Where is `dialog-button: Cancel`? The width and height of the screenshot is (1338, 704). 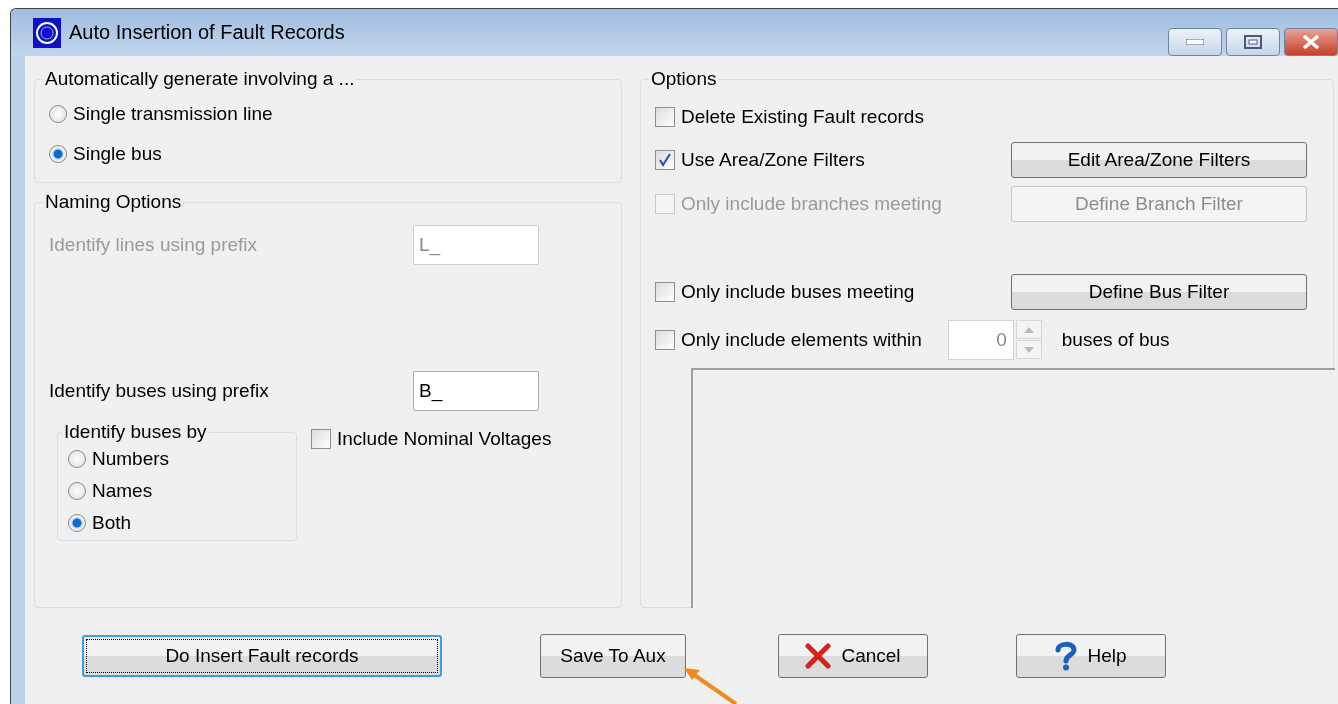
dialog-button: Cancel is located at coordinates (853, 656).